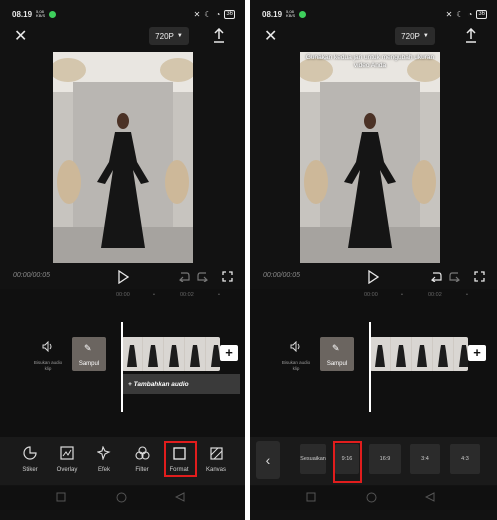  I want to click on canvas-icon, so click(216, 453).